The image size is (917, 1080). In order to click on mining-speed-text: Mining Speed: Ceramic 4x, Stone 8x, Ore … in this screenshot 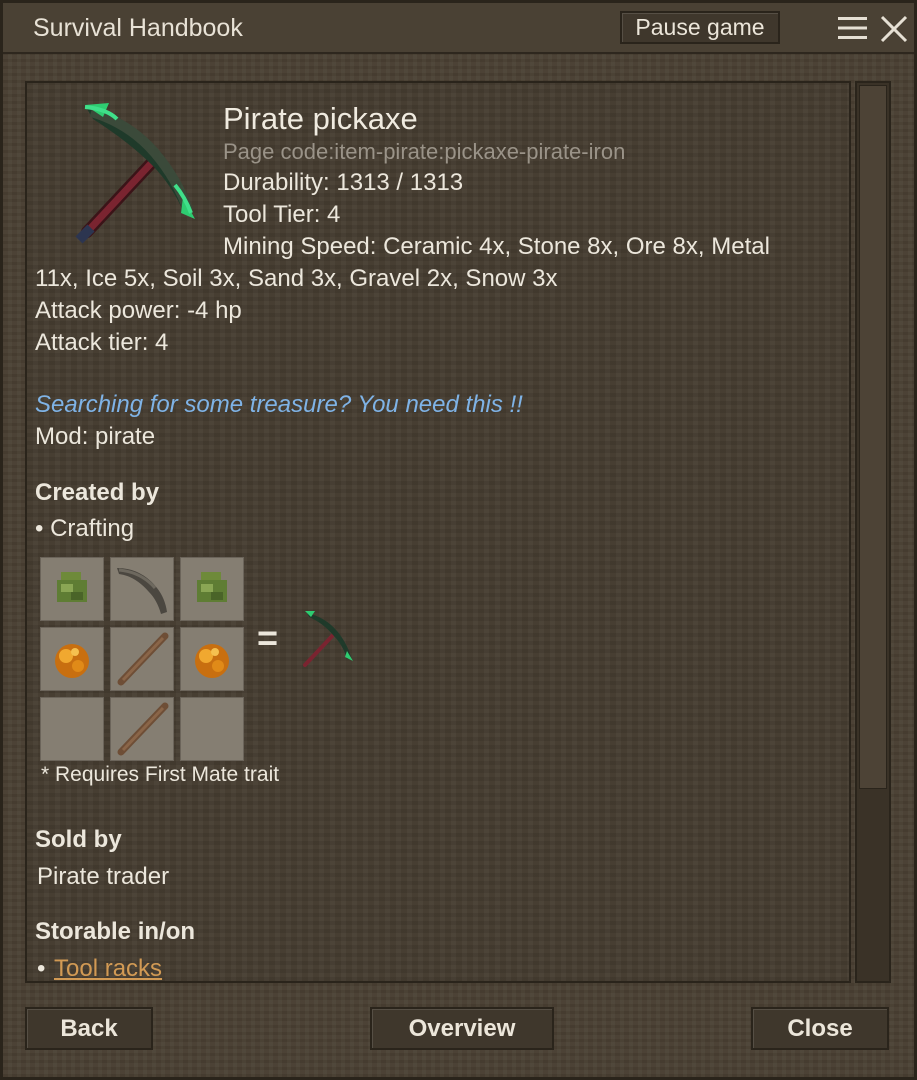, I will do `click(496, 246)`.